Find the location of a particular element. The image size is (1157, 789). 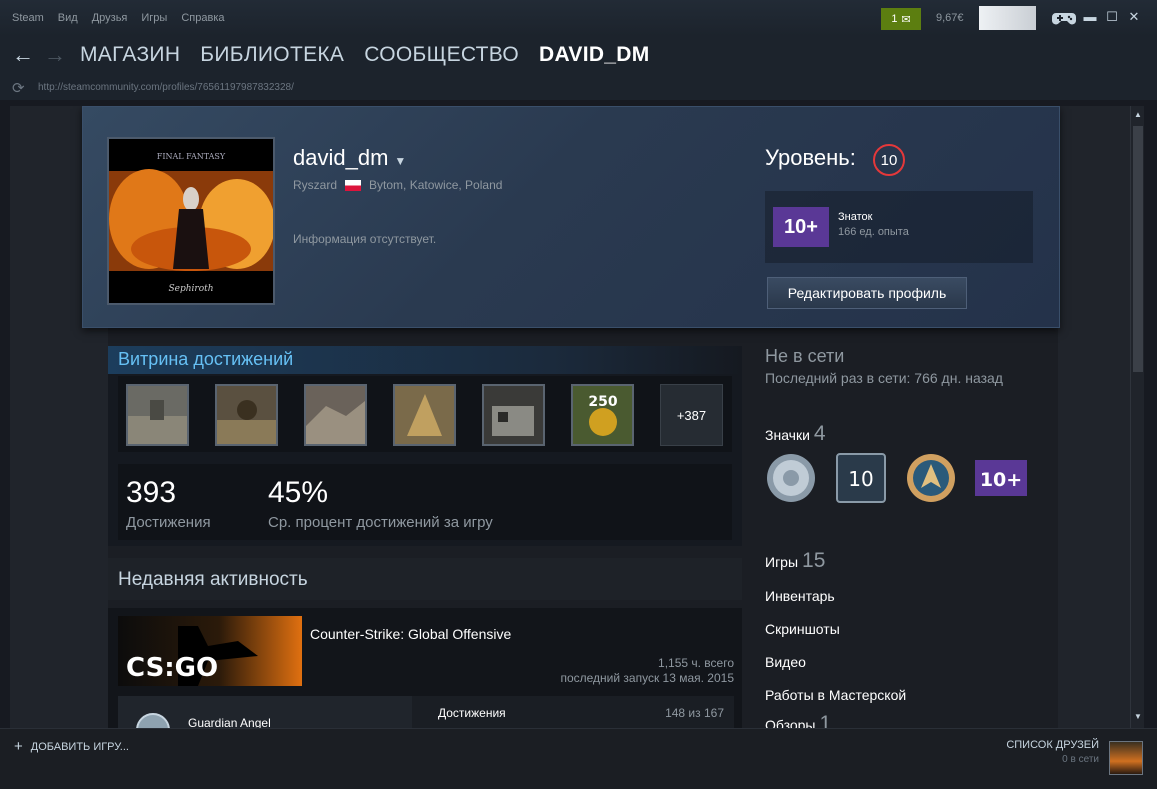

achievements-label: Достижения is located at coordinates (472, 713).